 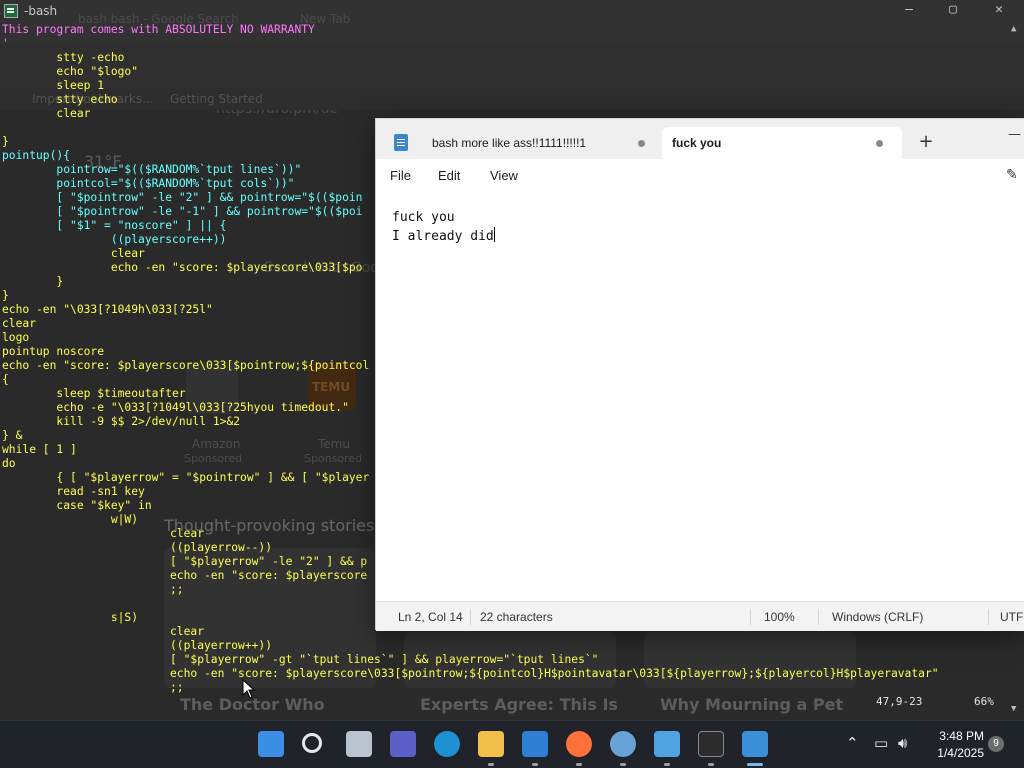 I want to click on encoding: UTF-, so click(x=1012, y=617).